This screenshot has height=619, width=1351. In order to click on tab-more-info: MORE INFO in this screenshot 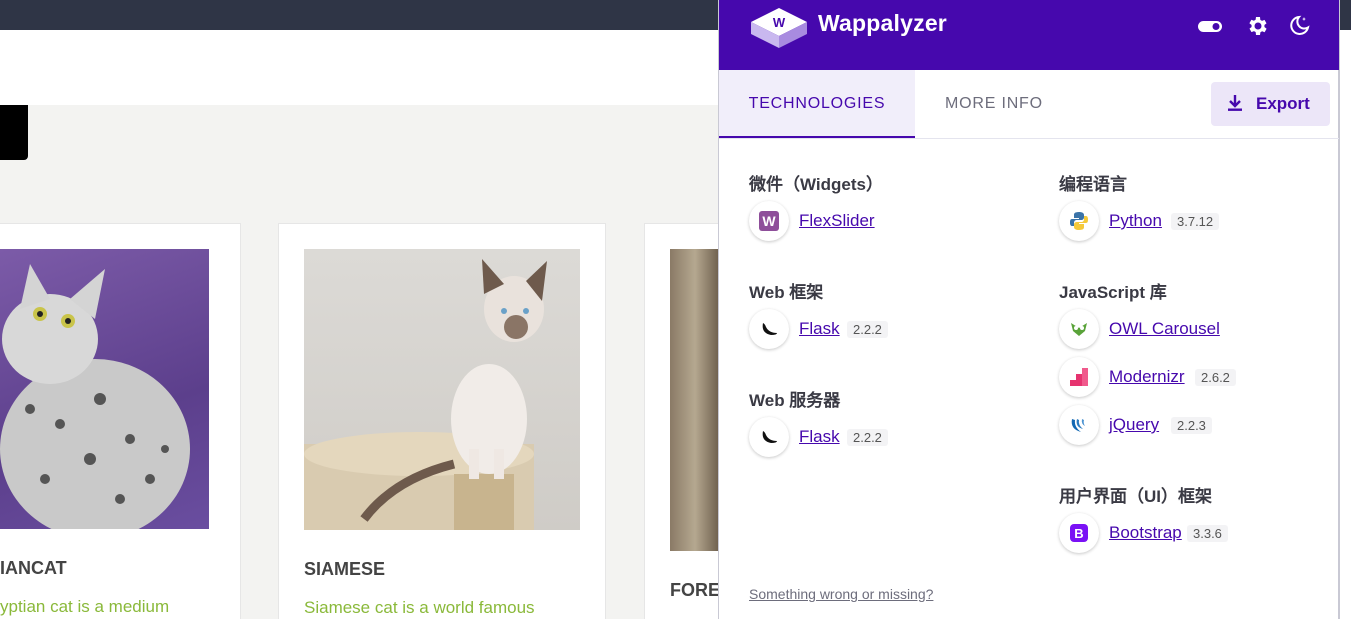, I will do `click(994, 104)`.